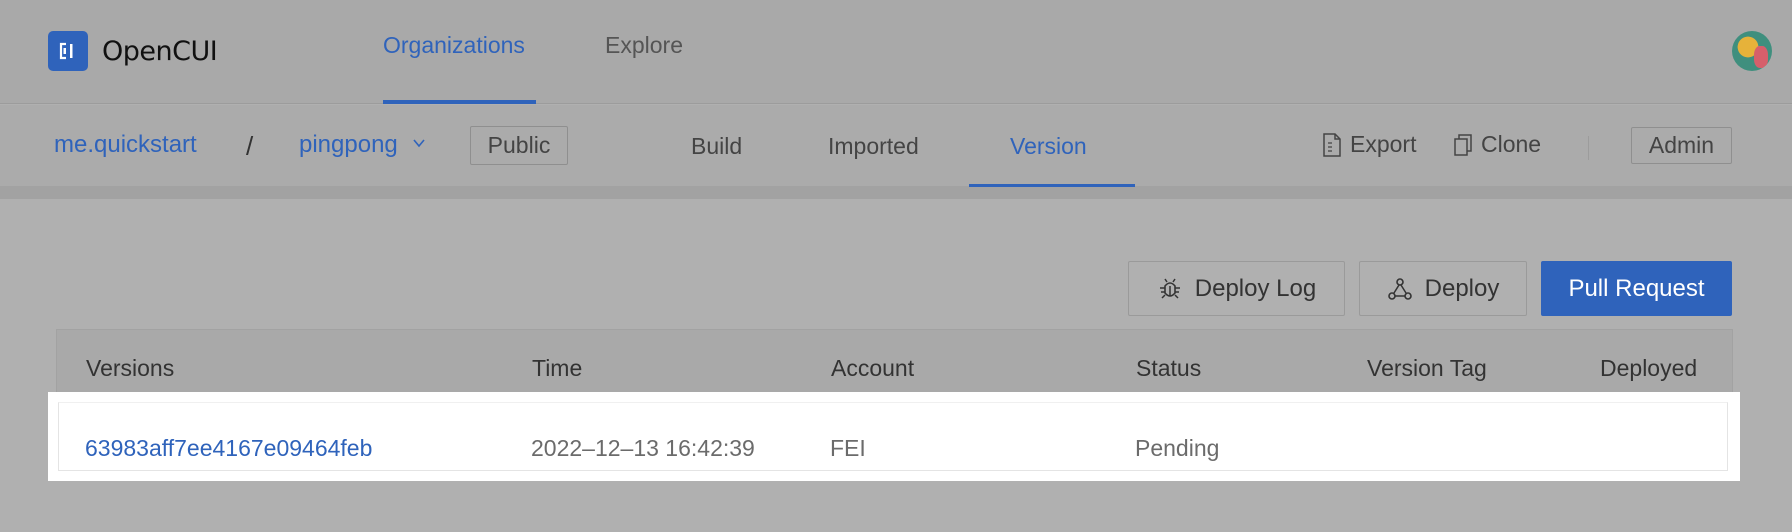 The image size is (1792, 532). I want to click on user-avatar, so click(1752, 51).